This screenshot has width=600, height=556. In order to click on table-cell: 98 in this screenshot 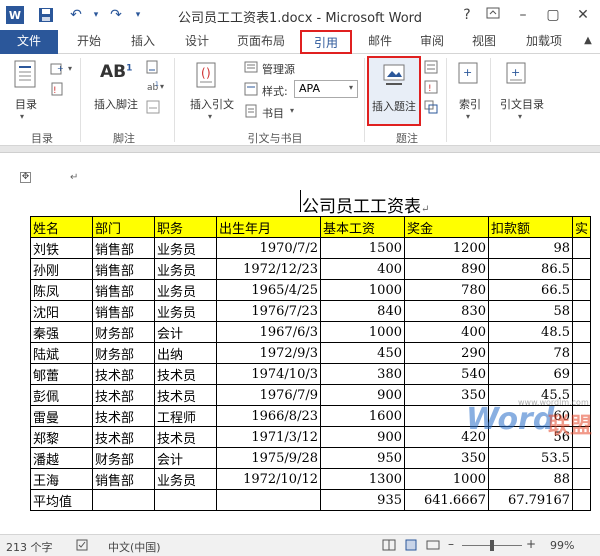, I will do `click(530, 248)`.